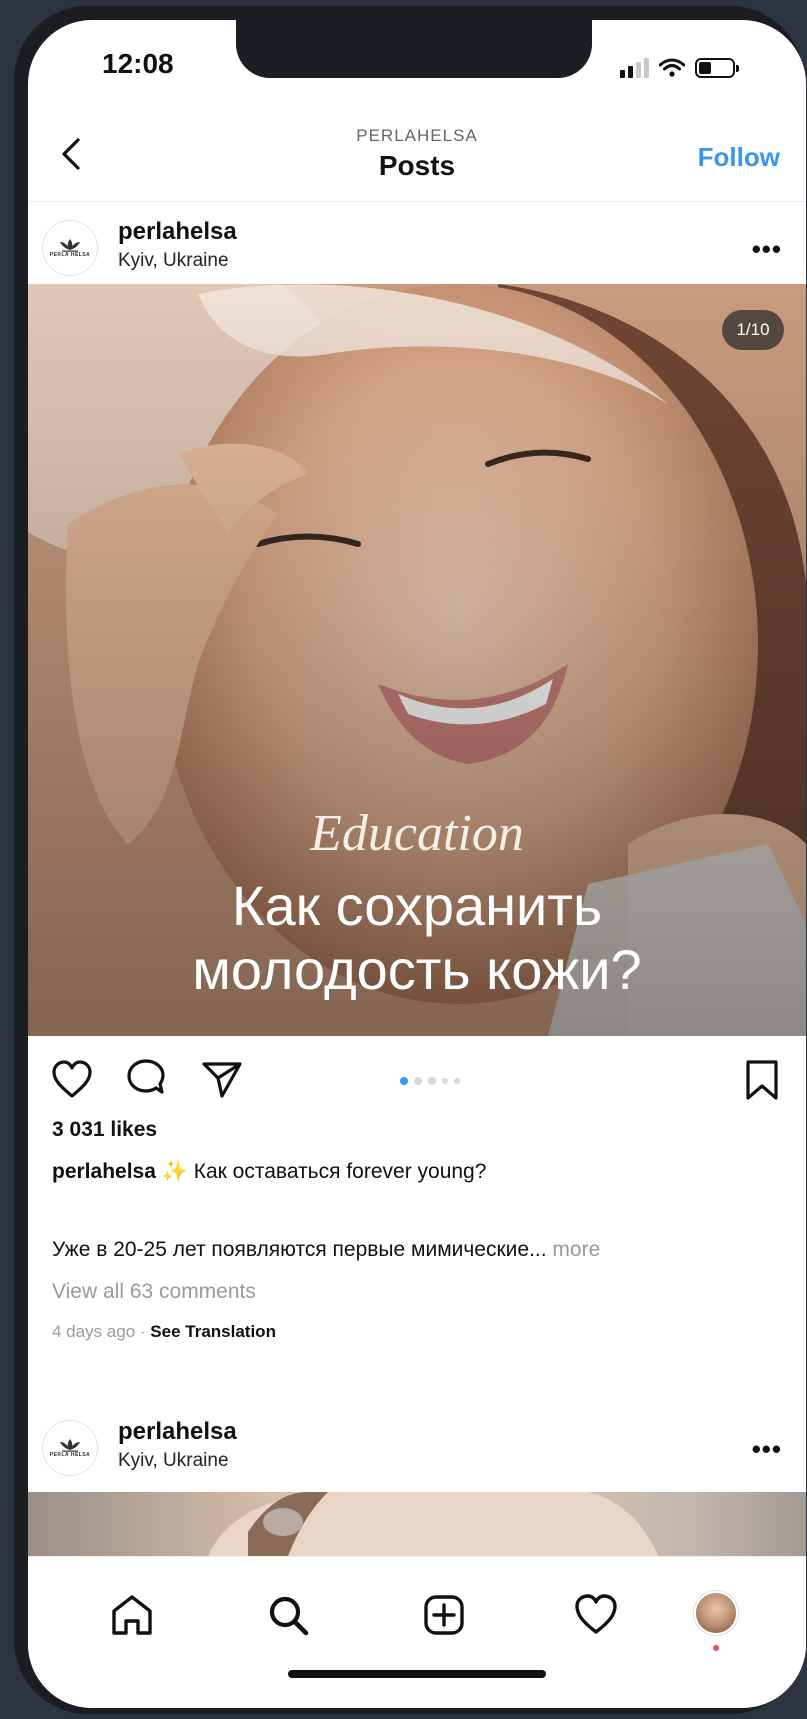  Describe the element at coordinates (104, 1130) in the screenshot. I see `likes-count: 3 031 likes` at that location.